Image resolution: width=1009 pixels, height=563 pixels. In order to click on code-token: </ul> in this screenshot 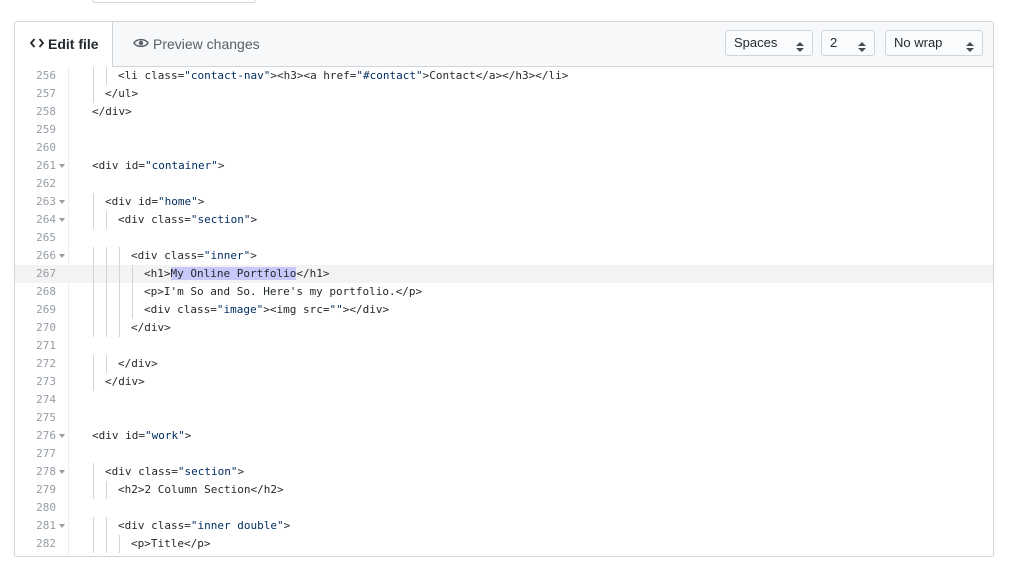, I will do `click(122, 93)`.